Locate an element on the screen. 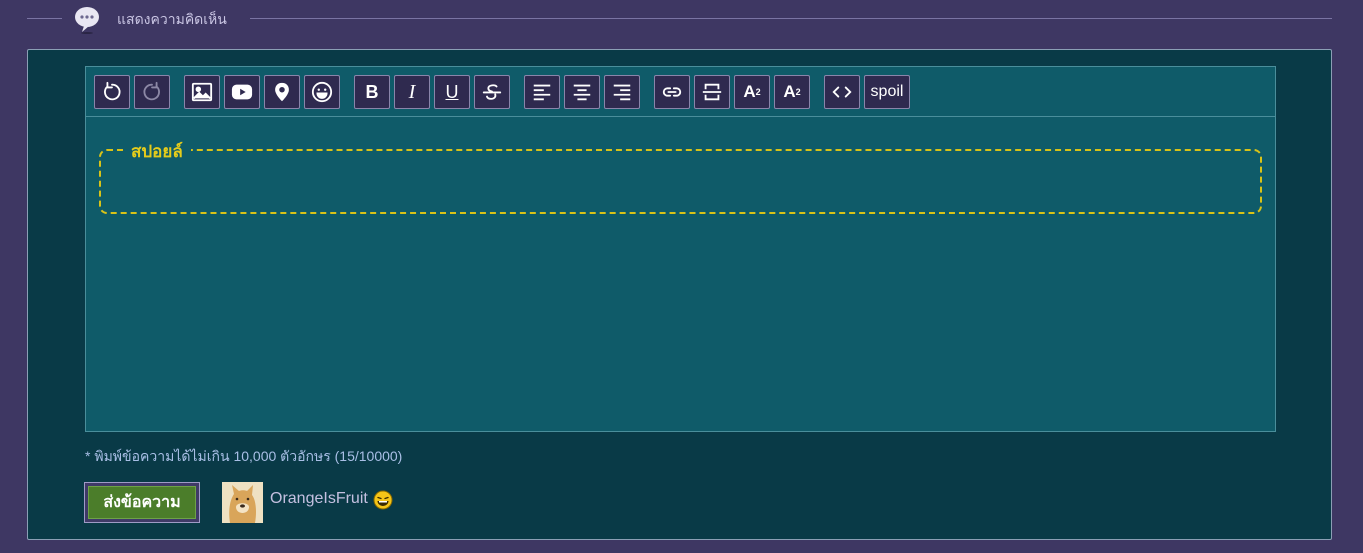 This screenshot has height=553, width=1363. align-right-icon is located at coordinates (622, 92).